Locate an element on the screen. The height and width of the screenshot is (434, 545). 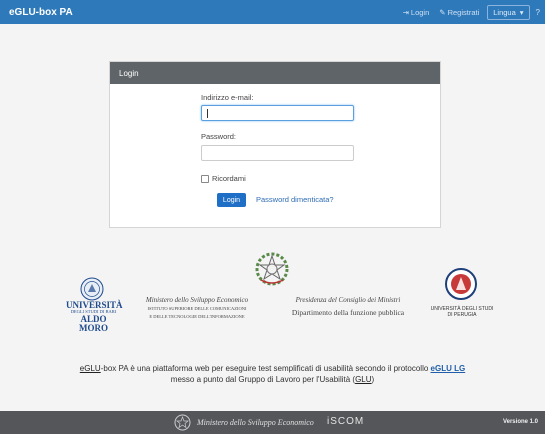
footer-emblem-icon is located at coordinates (182, 422).